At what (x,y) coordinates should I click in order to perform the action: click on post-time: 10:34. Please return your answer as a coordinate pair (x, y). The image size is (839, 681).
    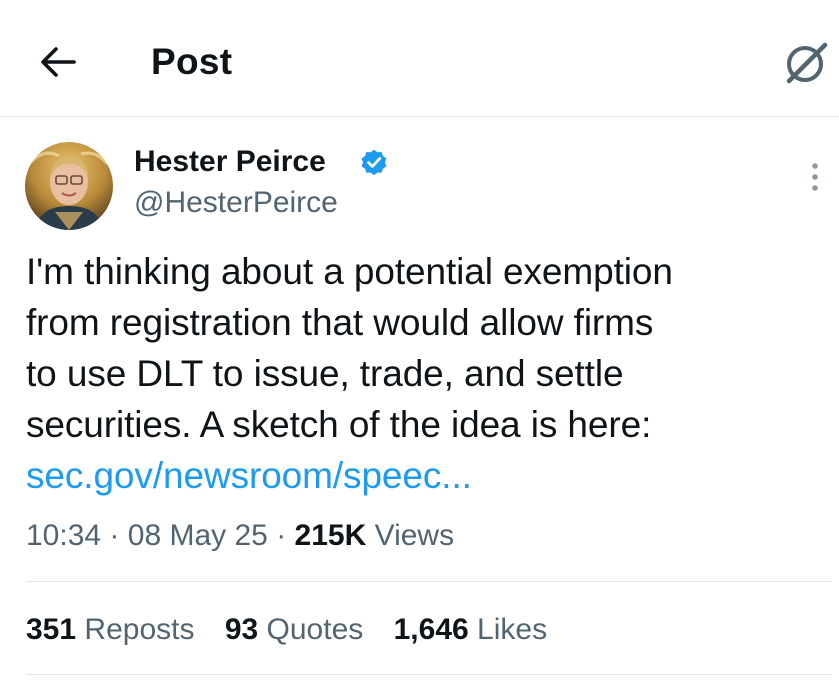
    Looking at the image, I should click on (63, 535).